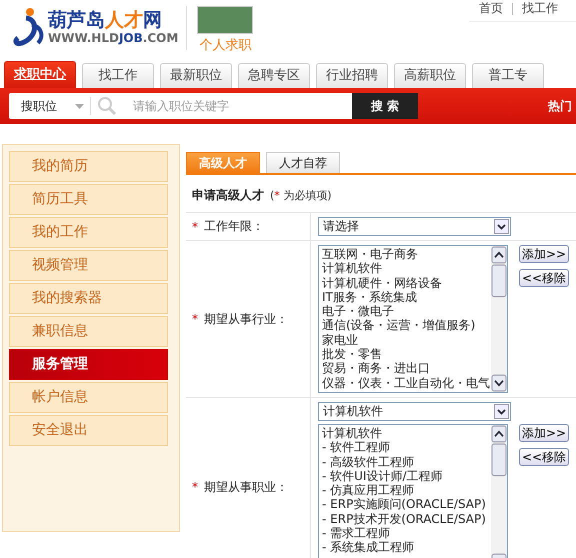 The width and height of the screenshot is (576, 558). What do you see at coordinates (430, 75) in the screenshot?
I see `nav-tab: 高薪职位` at bounding box center [430, 75].